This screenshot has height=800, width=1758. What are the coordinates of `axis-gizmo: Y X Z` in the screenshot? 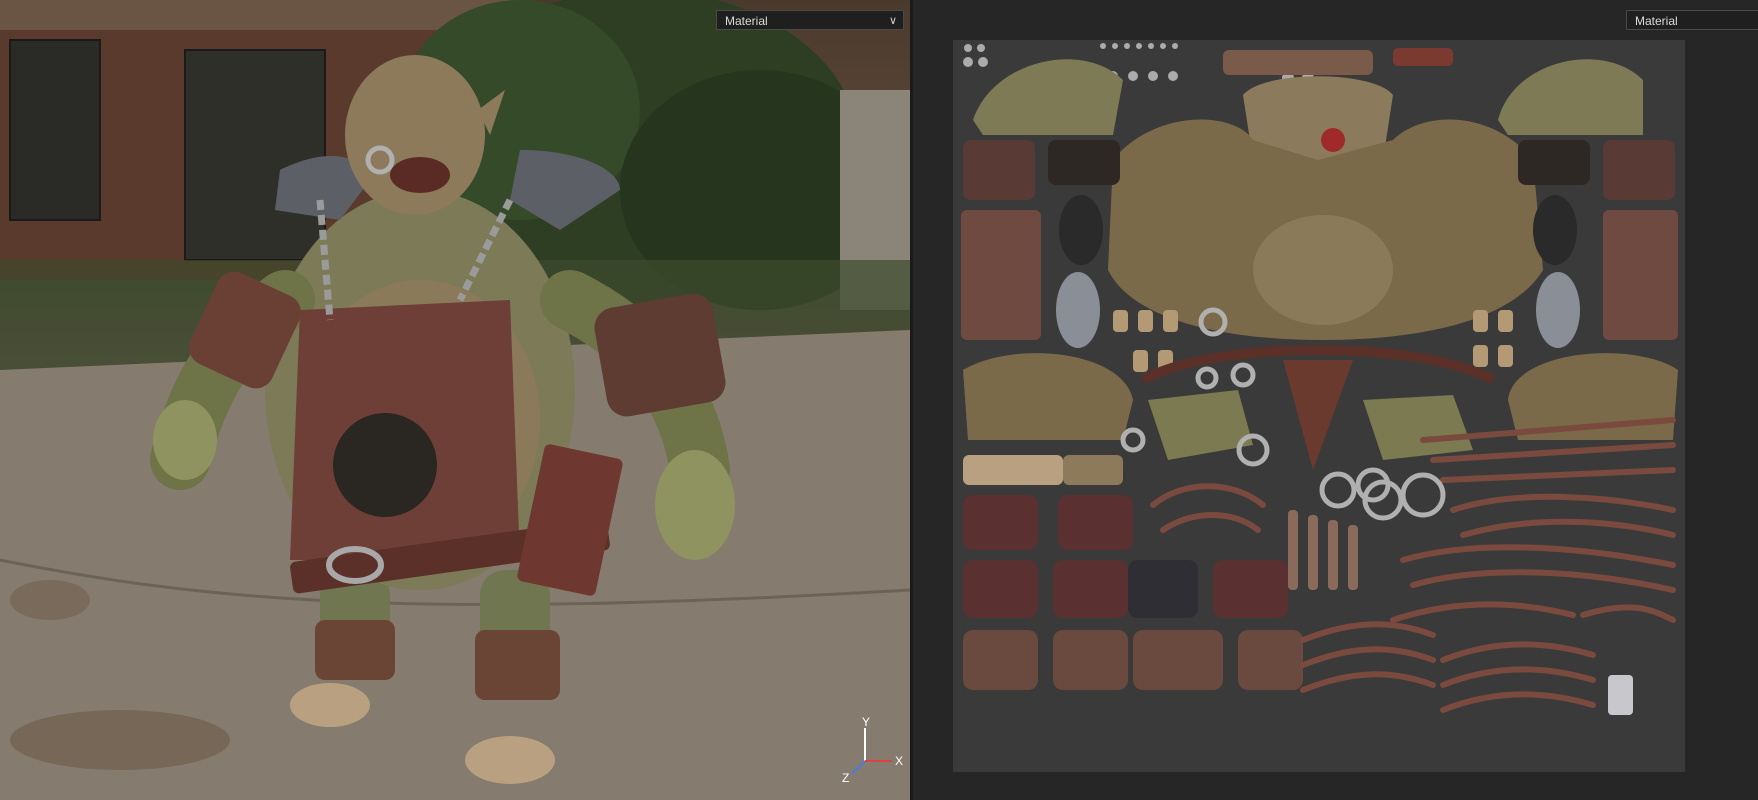 It's located at (872, 750).